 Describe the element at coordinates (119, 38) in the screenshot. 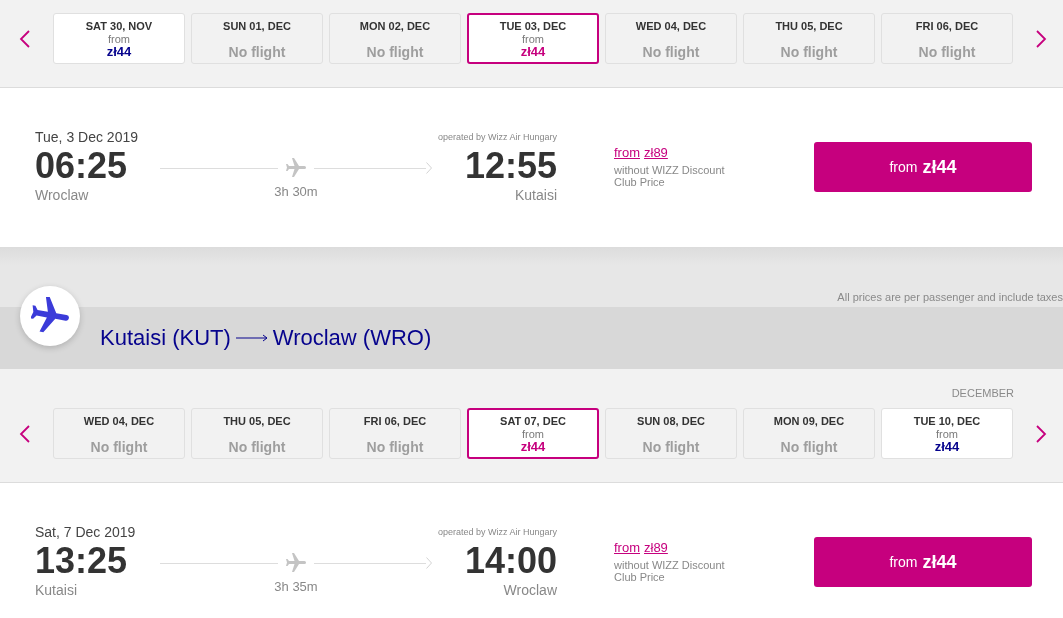

I see `date-card: SAT 30, NOV from zł44` at that location.